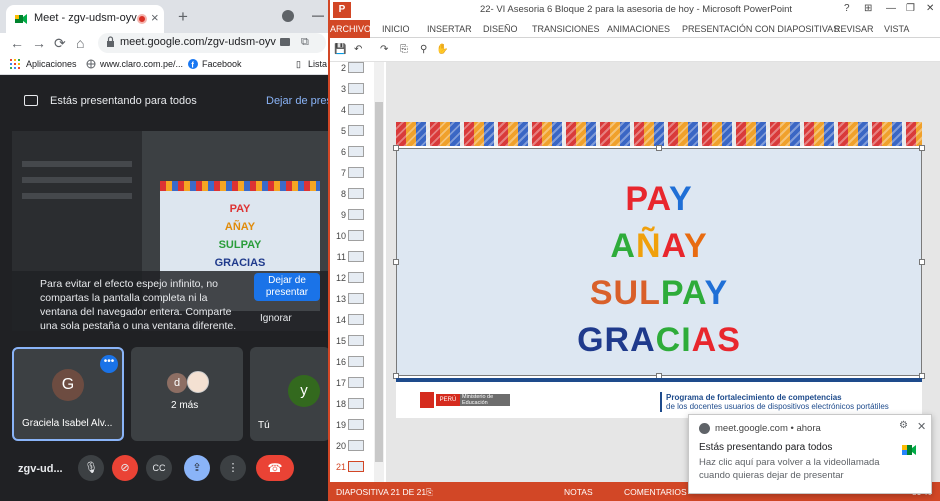 This screenshot has height=501, width=940. What do you see at coordinates (566, 29) in the screenshot?
I see `tab-transiciones: TRANSICIONES` at bounding box center [566, 29].